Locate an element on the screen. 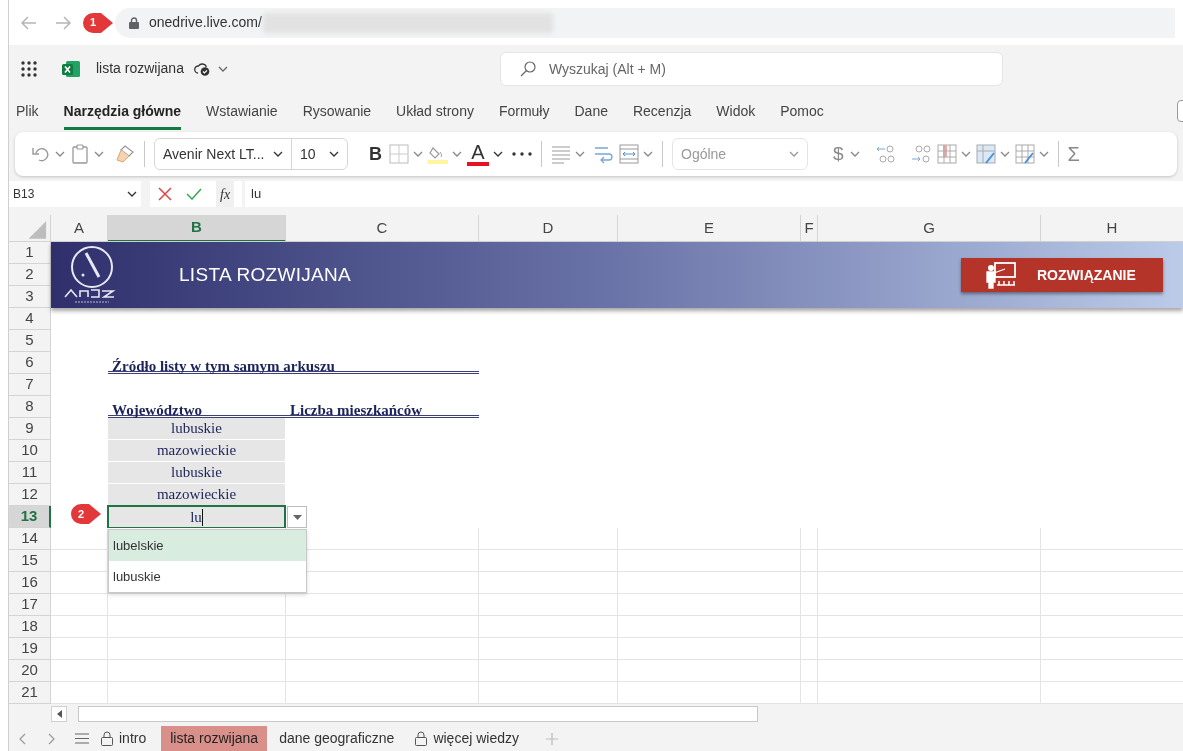  row-header: 15 is located at coordinates (30, 561).